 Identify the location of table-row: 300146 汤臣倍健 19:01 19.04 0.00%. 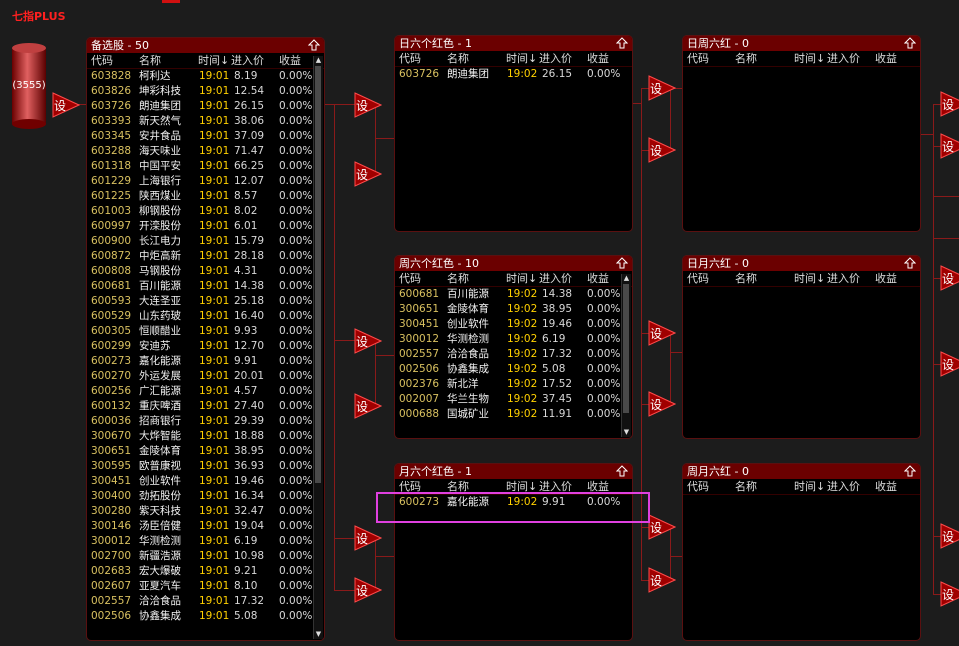
(205, 526).